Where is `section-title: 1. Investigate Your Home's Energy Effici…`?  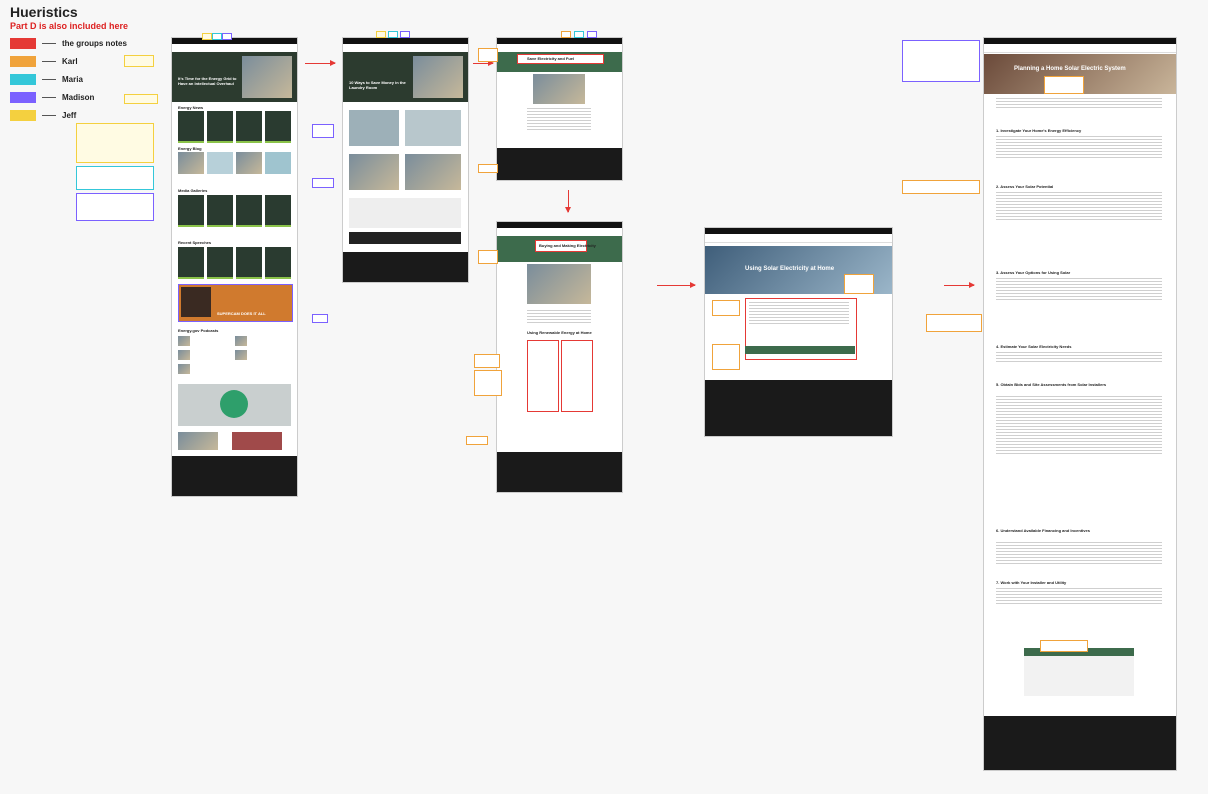
section-title: 1. Investigate Your Home's Energy Effici… is located at coordinates (1039, 130).